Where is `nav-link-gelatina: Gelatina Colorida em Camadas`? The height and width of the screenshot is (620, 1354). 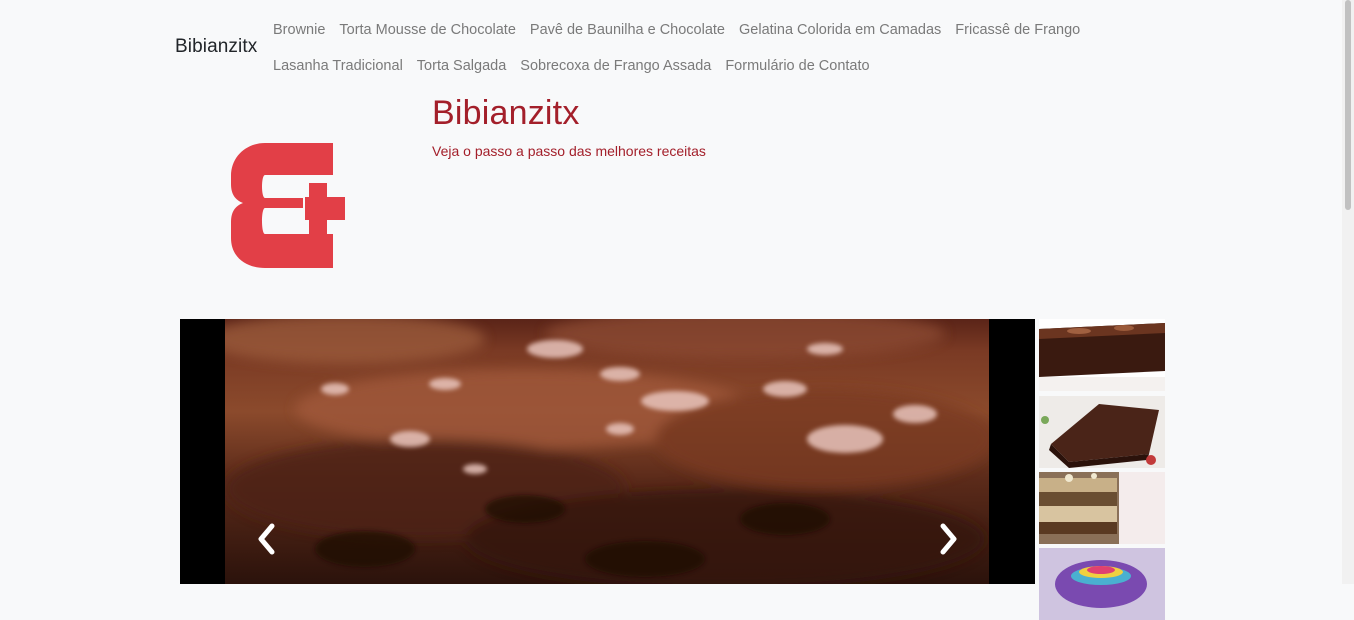
nav-link-gelatina: Gelatina Colorida em Camadas is located at coordinates (840, 30).